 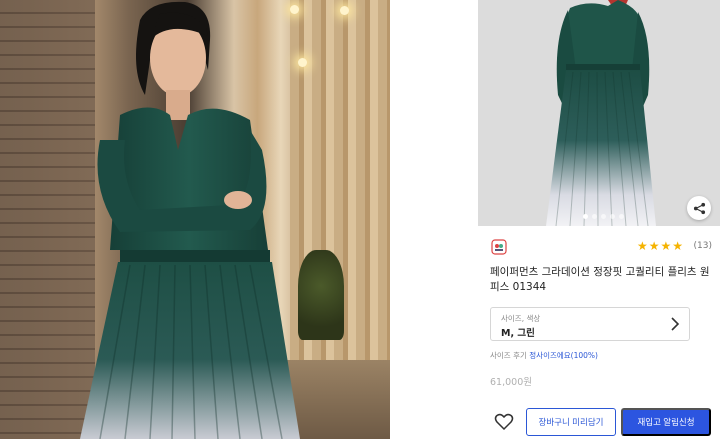 I want to click on size-review: 사이즈 후기 정사이즈에요(100%), so click(x=544, y=355).